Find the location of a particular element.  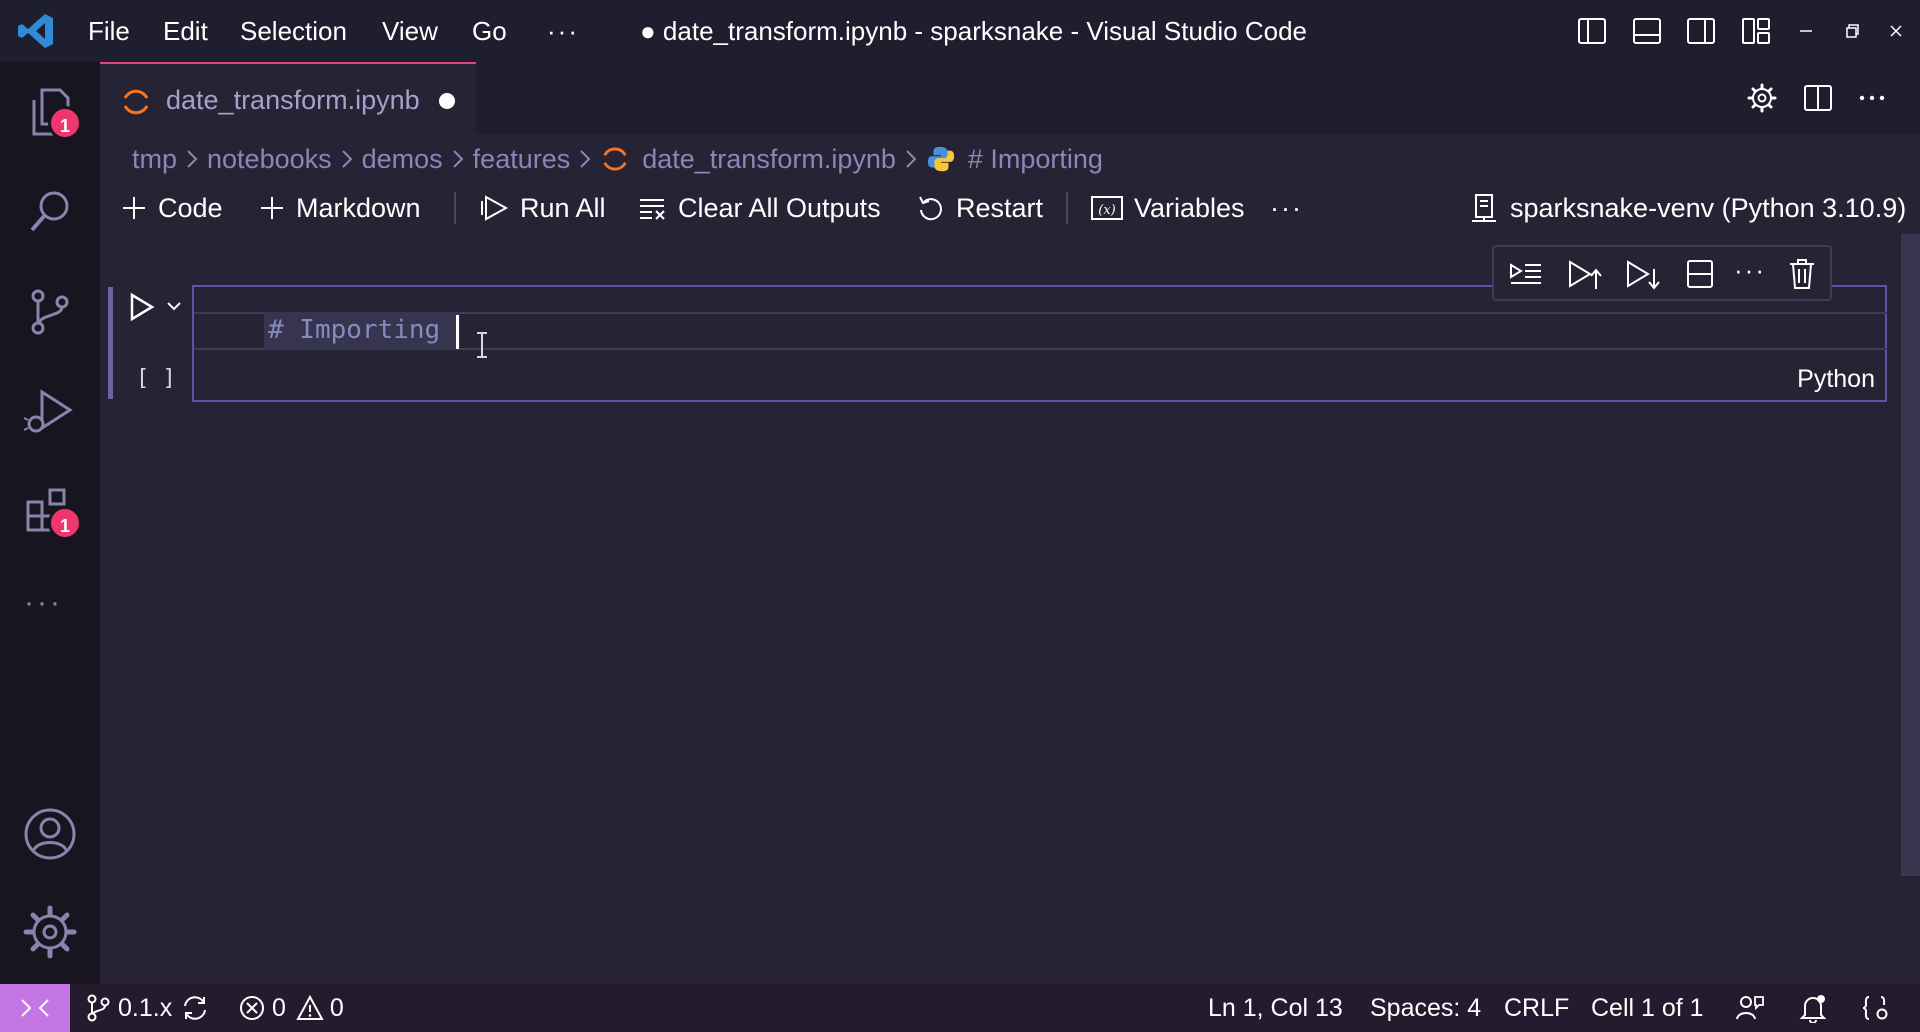

notebook-settings-gear-icon is located at coordinates (1762, 98).